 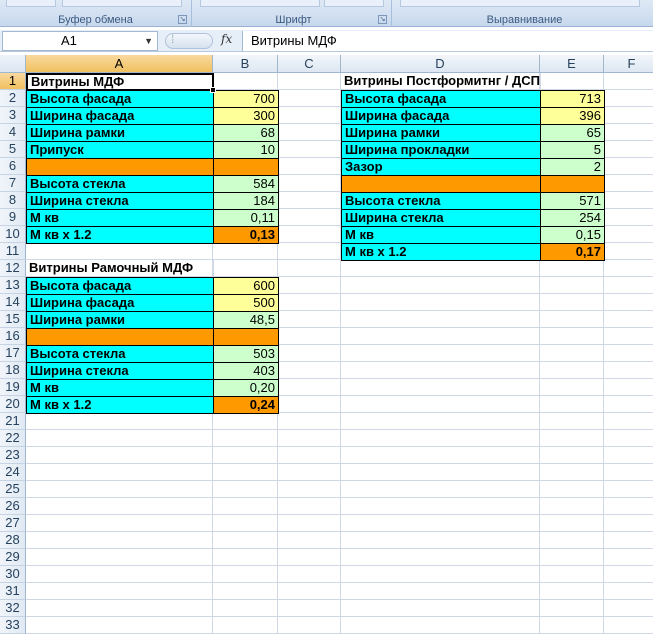 I want to click on fill-handle, so click(x=213, y=90).